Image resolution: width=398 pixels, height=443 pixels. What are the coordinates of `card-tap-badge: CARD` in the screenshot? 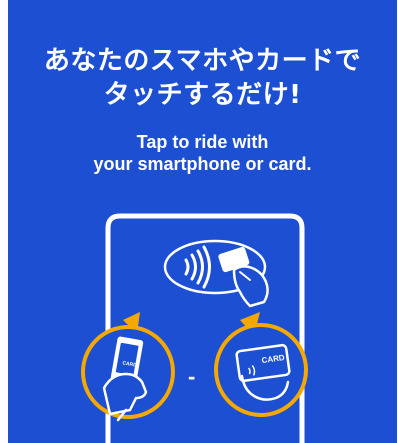 It's located at (261, 364).